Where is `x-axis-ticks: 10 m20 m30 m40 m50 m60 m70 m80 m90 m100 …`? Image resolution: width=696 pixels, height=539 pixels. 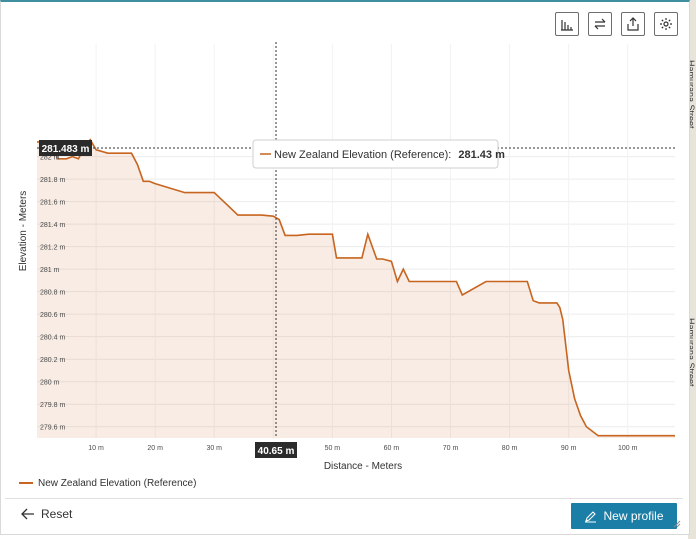
x-axis-ticks: 10 m20 m30 m40 m50 m60 m70 m80 m90 m100 … is located at coordinates (362, 448).